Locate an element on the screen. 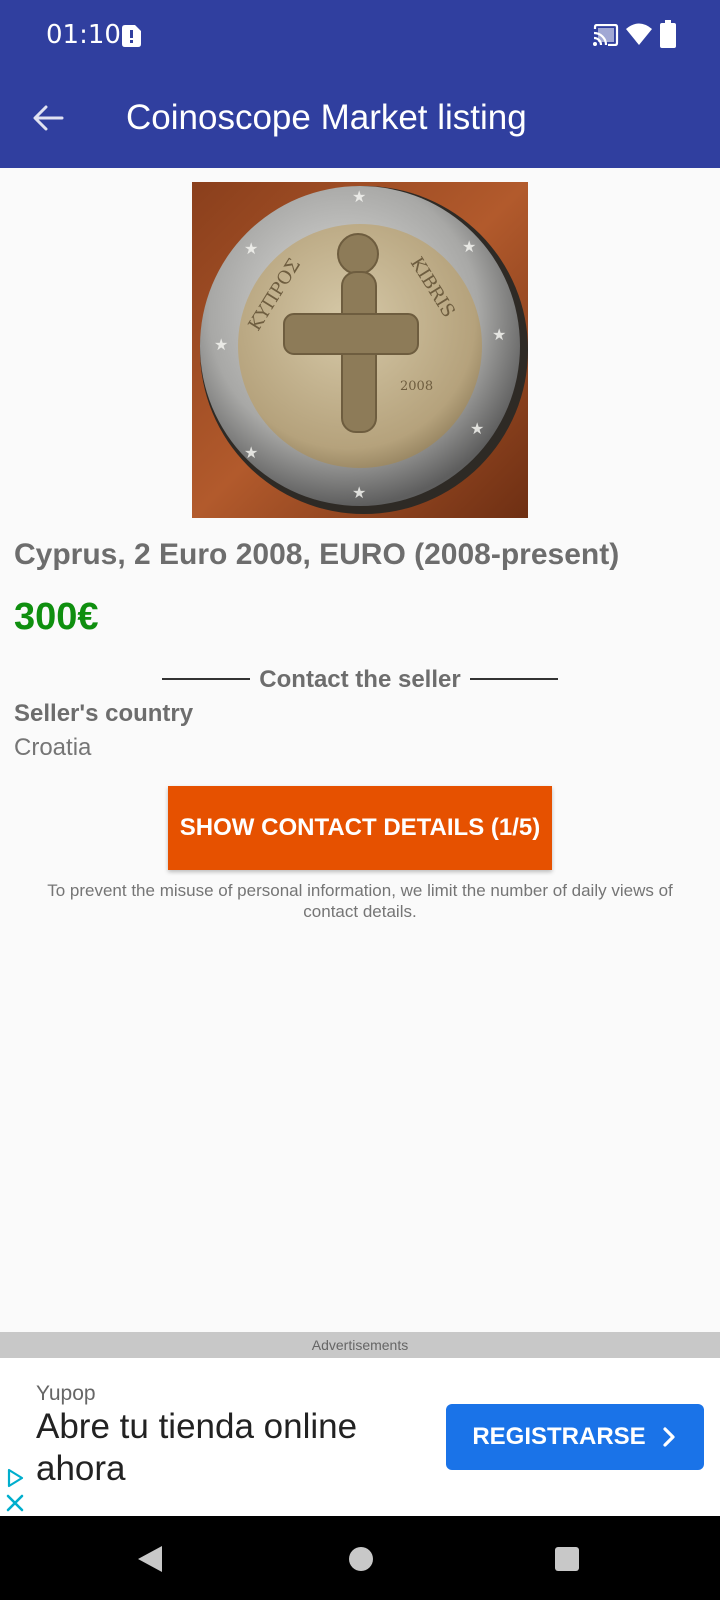 This screenshot has width=720, height=1600. show-contact-details-button: SHOW CONTACT DETAILS (1/5) is located at coordinates (360, 828).